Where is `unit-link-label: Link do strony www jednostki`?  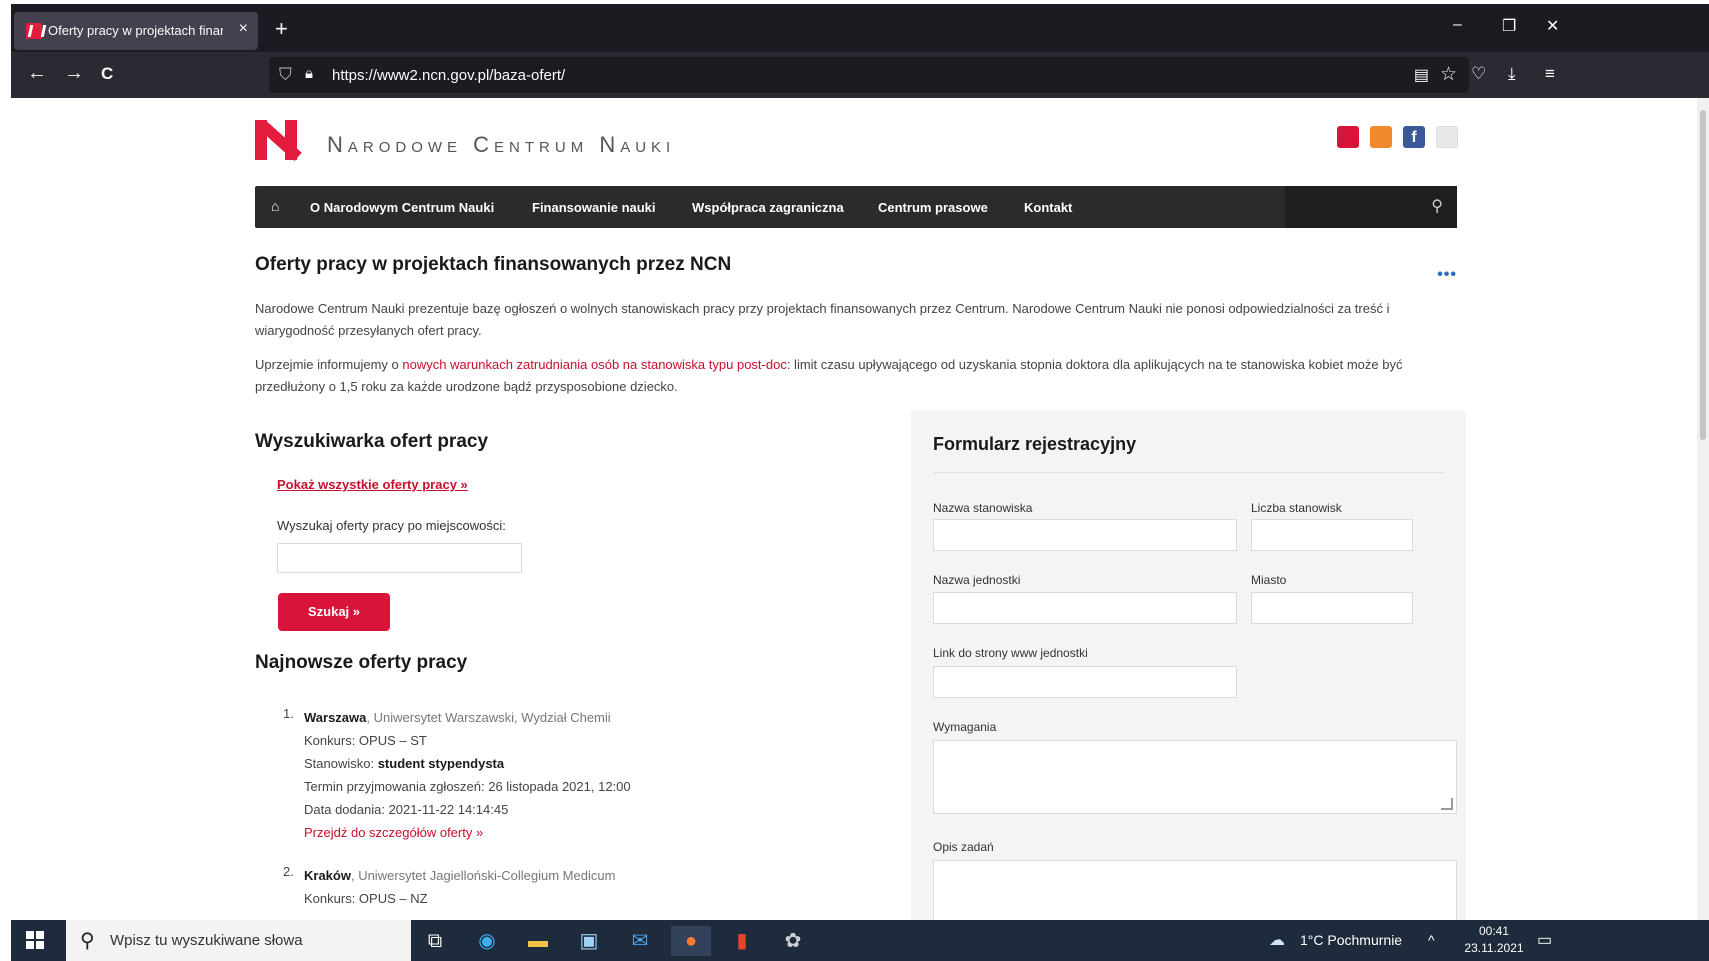
unit-link-label: Link do strony www jednostki is located at coordinates (1010, 653).